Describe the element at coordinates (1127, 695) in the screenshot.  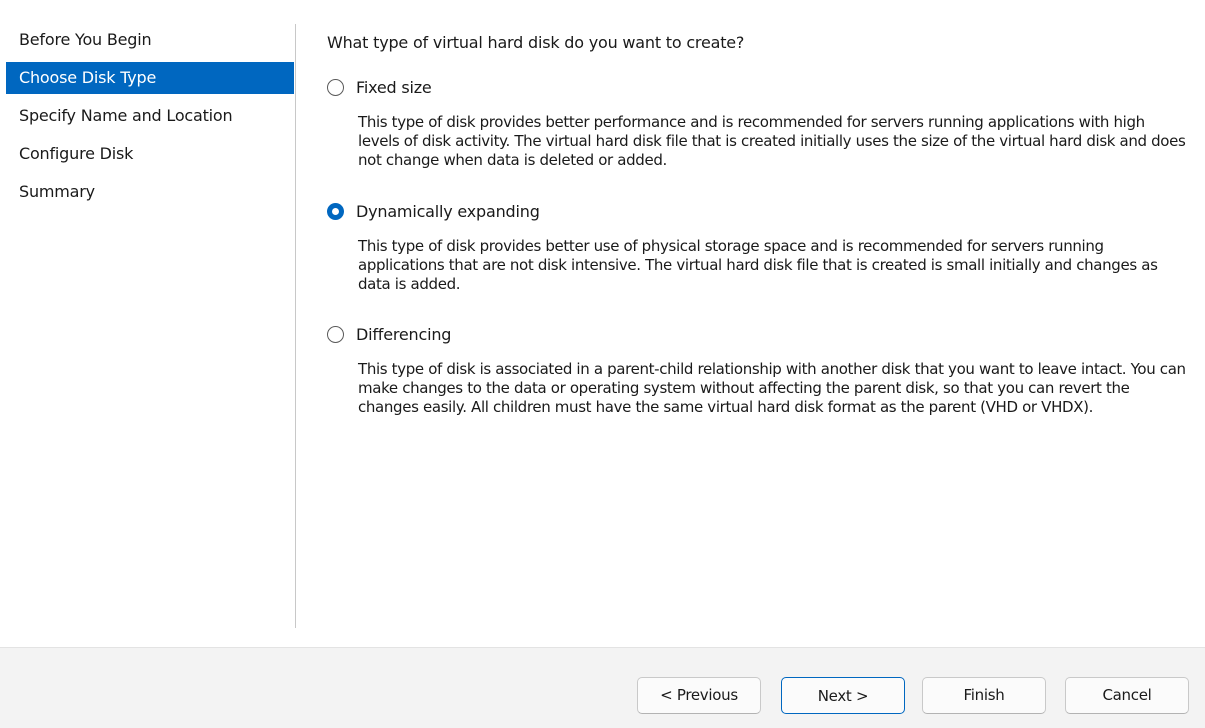
I see `cancel-button: Cancel` at that location.